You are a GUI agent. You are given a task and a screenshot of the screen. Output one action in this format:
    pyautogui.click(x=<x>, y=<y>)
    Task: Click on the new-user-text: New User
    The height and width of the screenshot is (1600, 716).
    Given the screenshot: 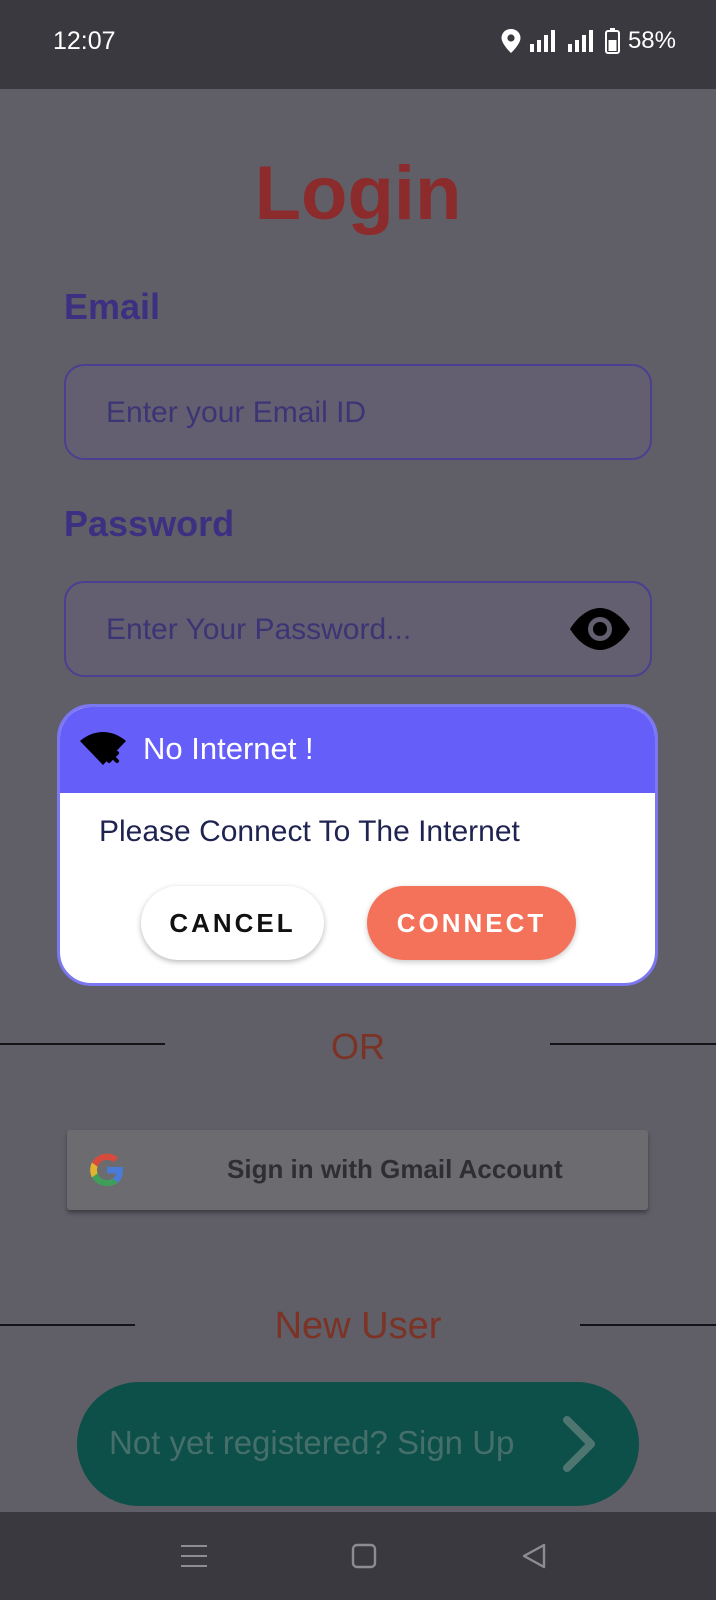 What is the action you would take?
    pyautogui.click(x=358, y=1326)
    